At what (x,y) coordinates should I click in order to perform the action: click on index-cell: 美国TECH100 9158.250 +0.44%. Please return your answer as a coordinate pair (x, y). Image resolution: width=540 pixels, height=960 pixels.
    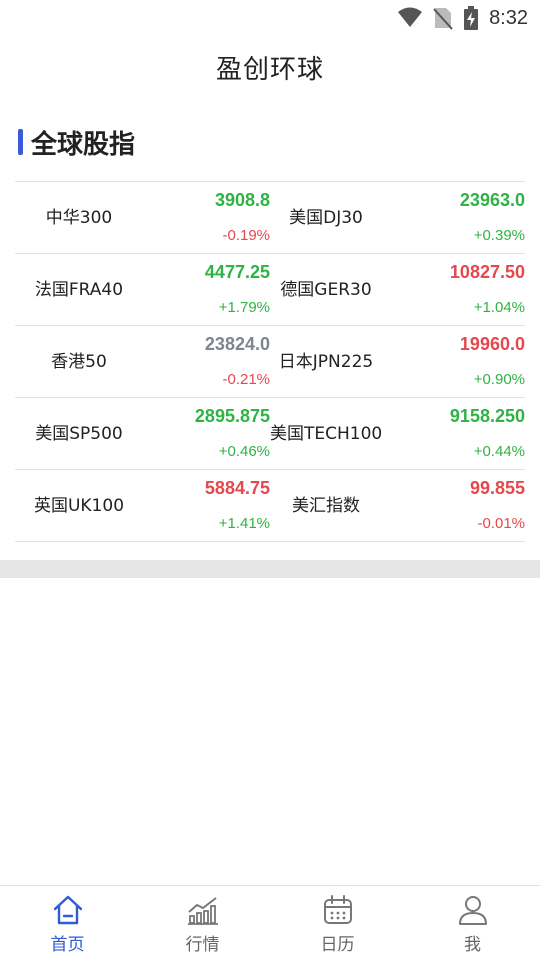
    Looking at the image, I should click on (397, 433).